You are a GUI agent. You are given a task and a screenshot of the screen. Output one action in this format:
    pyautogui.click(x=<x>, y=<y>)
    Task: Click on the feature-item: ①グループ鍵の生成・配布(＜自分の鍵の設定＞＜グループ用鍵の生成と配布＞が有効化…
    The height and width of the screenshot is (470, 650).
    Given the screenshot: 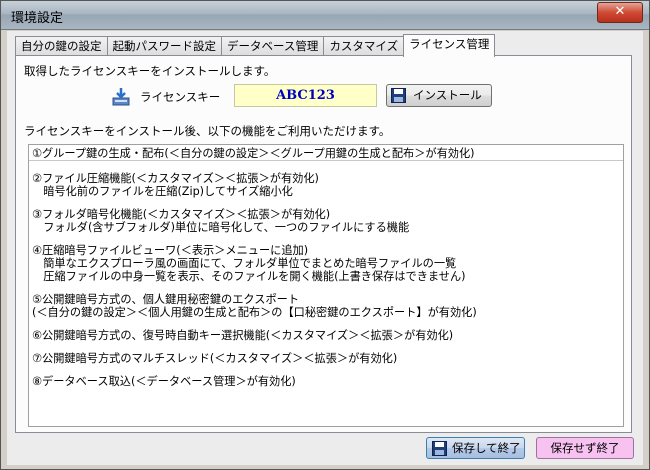 What is the action you would take?
    pyautogui.click(x=326, y=154)
    